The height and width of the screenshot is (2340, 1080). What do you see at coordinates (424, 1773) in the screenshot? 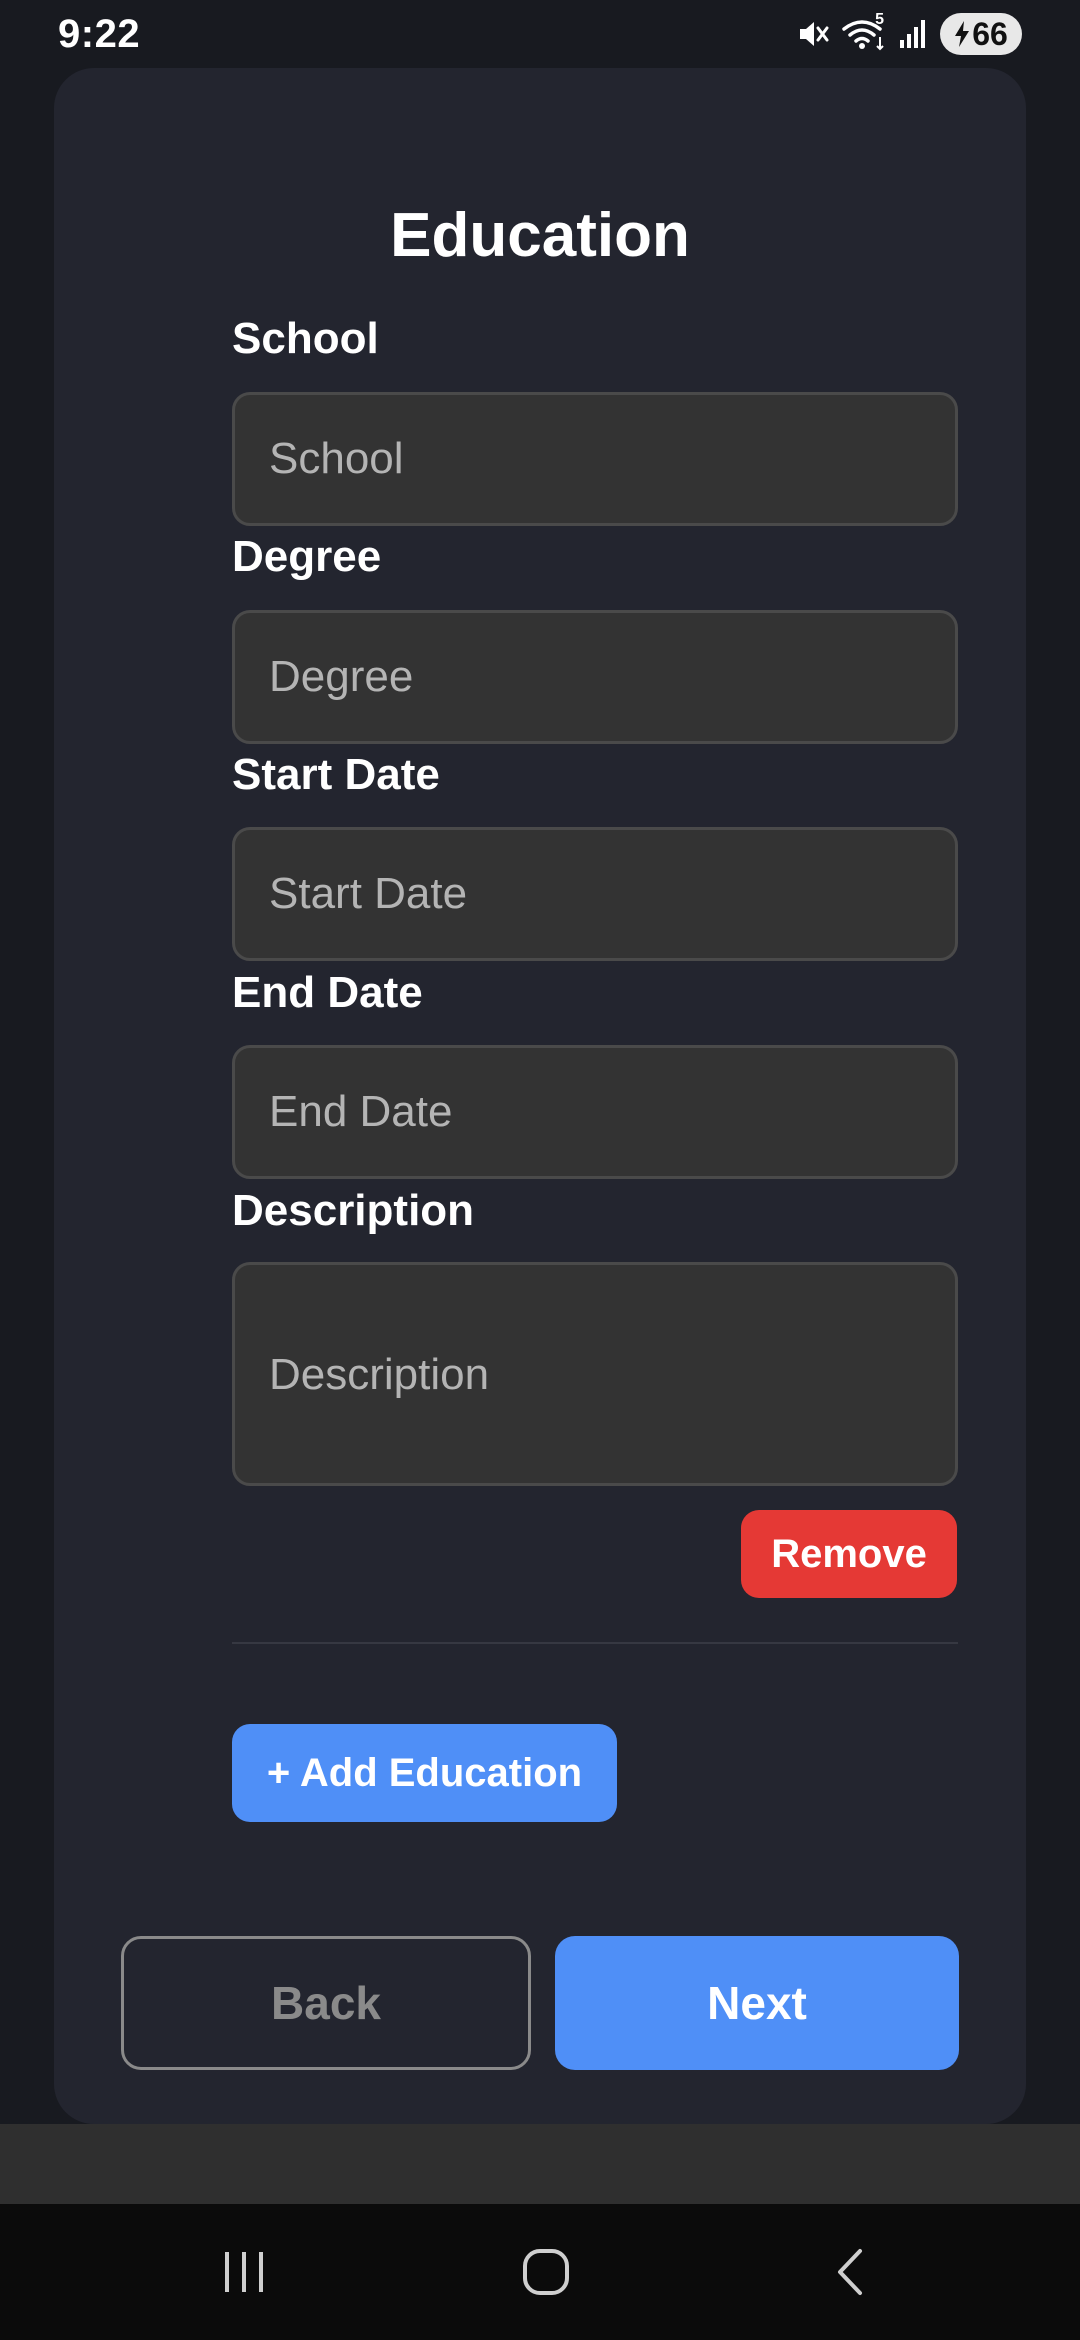
I see `add-education-button: + Add Education` at bounding box center [424, 1773].